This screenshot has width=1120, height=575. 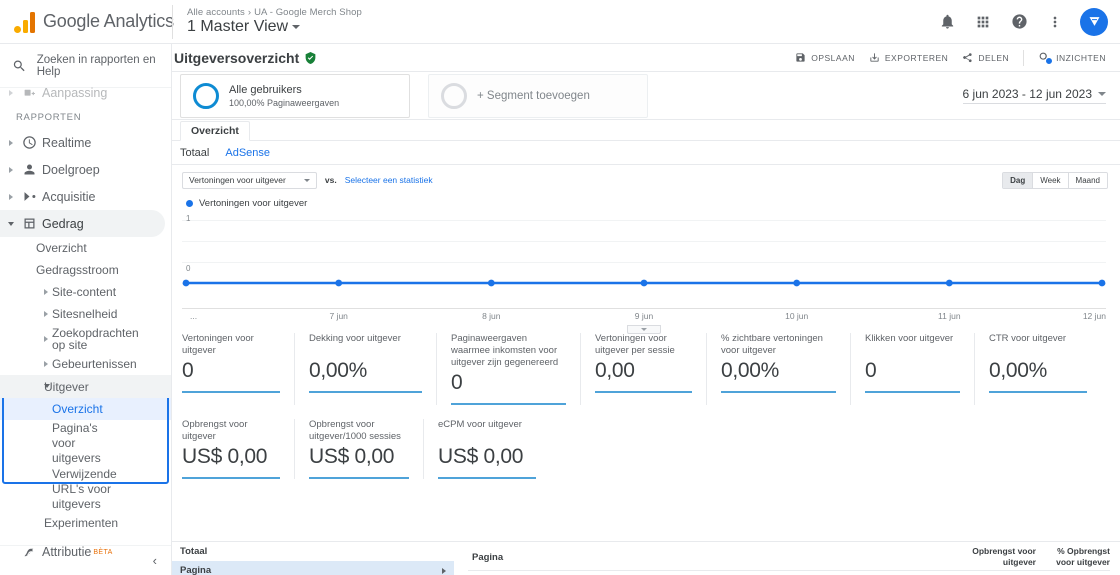 I want to click on sidebar-subitem-uitgever: Uitgever, so click(x=85, y=386).